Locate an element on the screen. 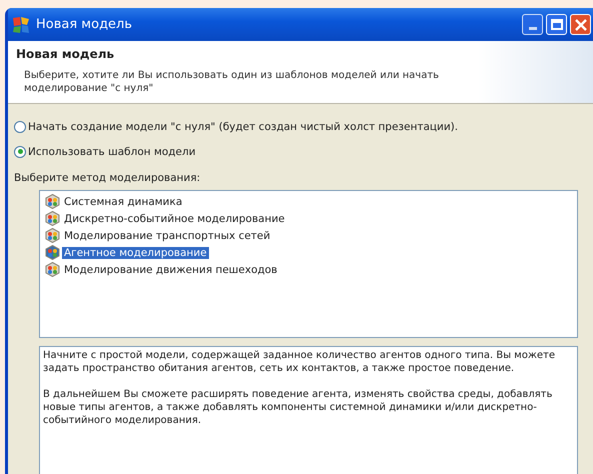 The height and width of the screenshot is (474, 593). page-description: Выберите, хотите ли Вы использовать один из шаблонов моделей или начать моделирование "с нуля" is located at coordinates (231, 82).